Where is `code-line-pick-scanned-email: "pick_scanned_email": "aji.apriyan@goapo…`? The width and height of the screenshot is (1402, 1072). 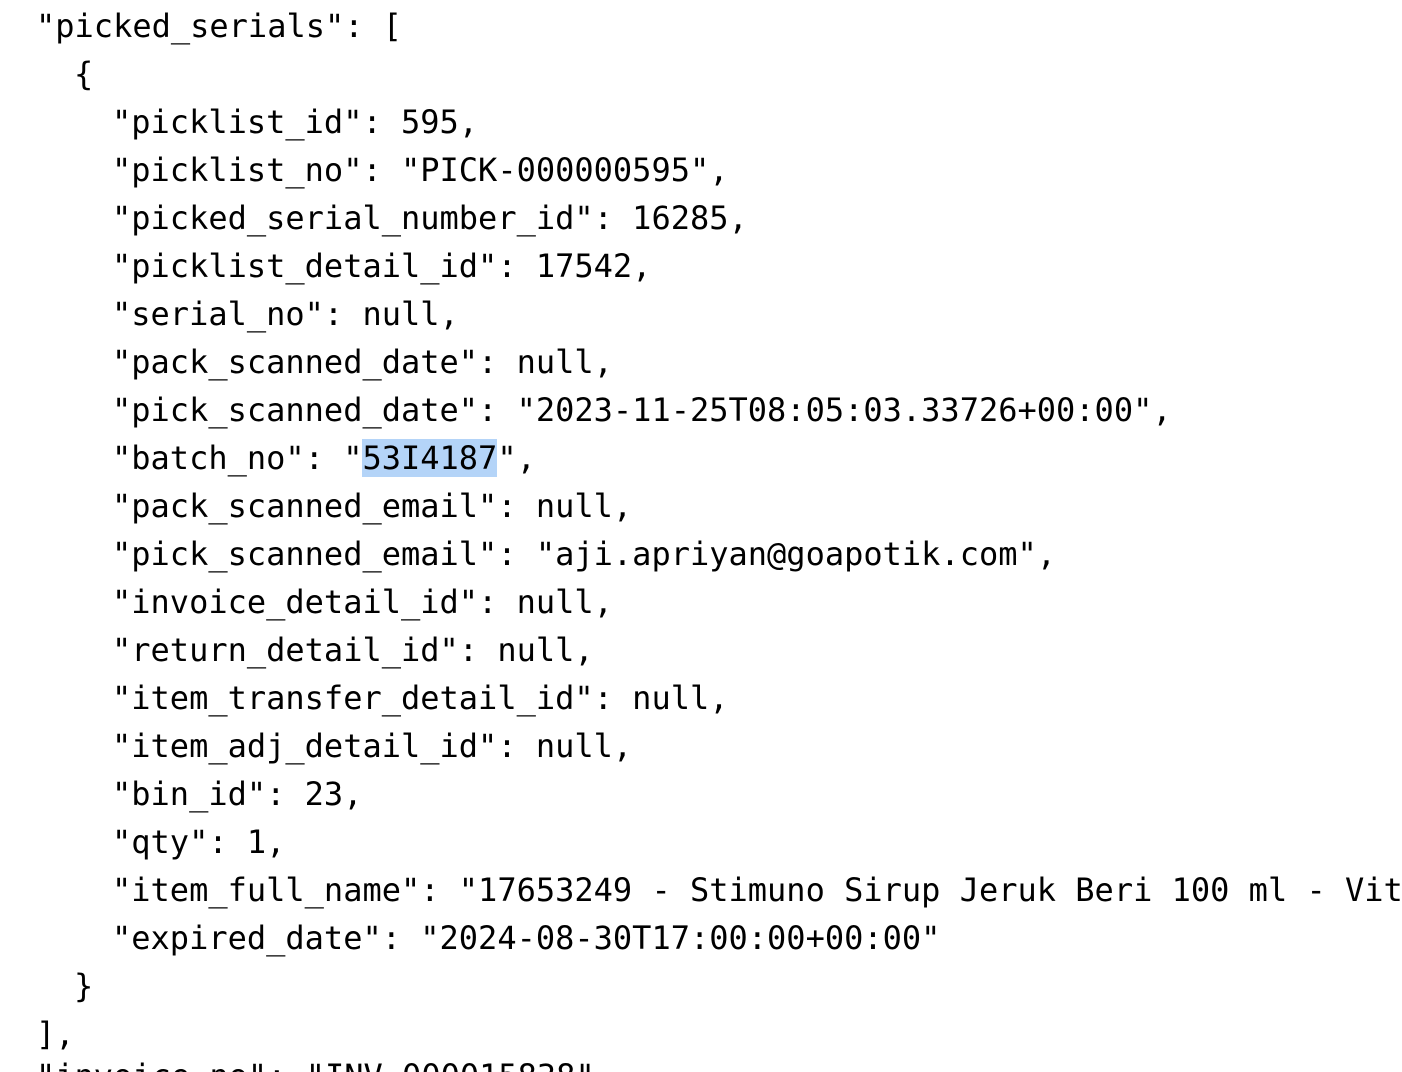
code-line-pick-scanned-email: "pick_scanned_email": "aji.apriyan@goapo… is located at coordinates (584, 554).